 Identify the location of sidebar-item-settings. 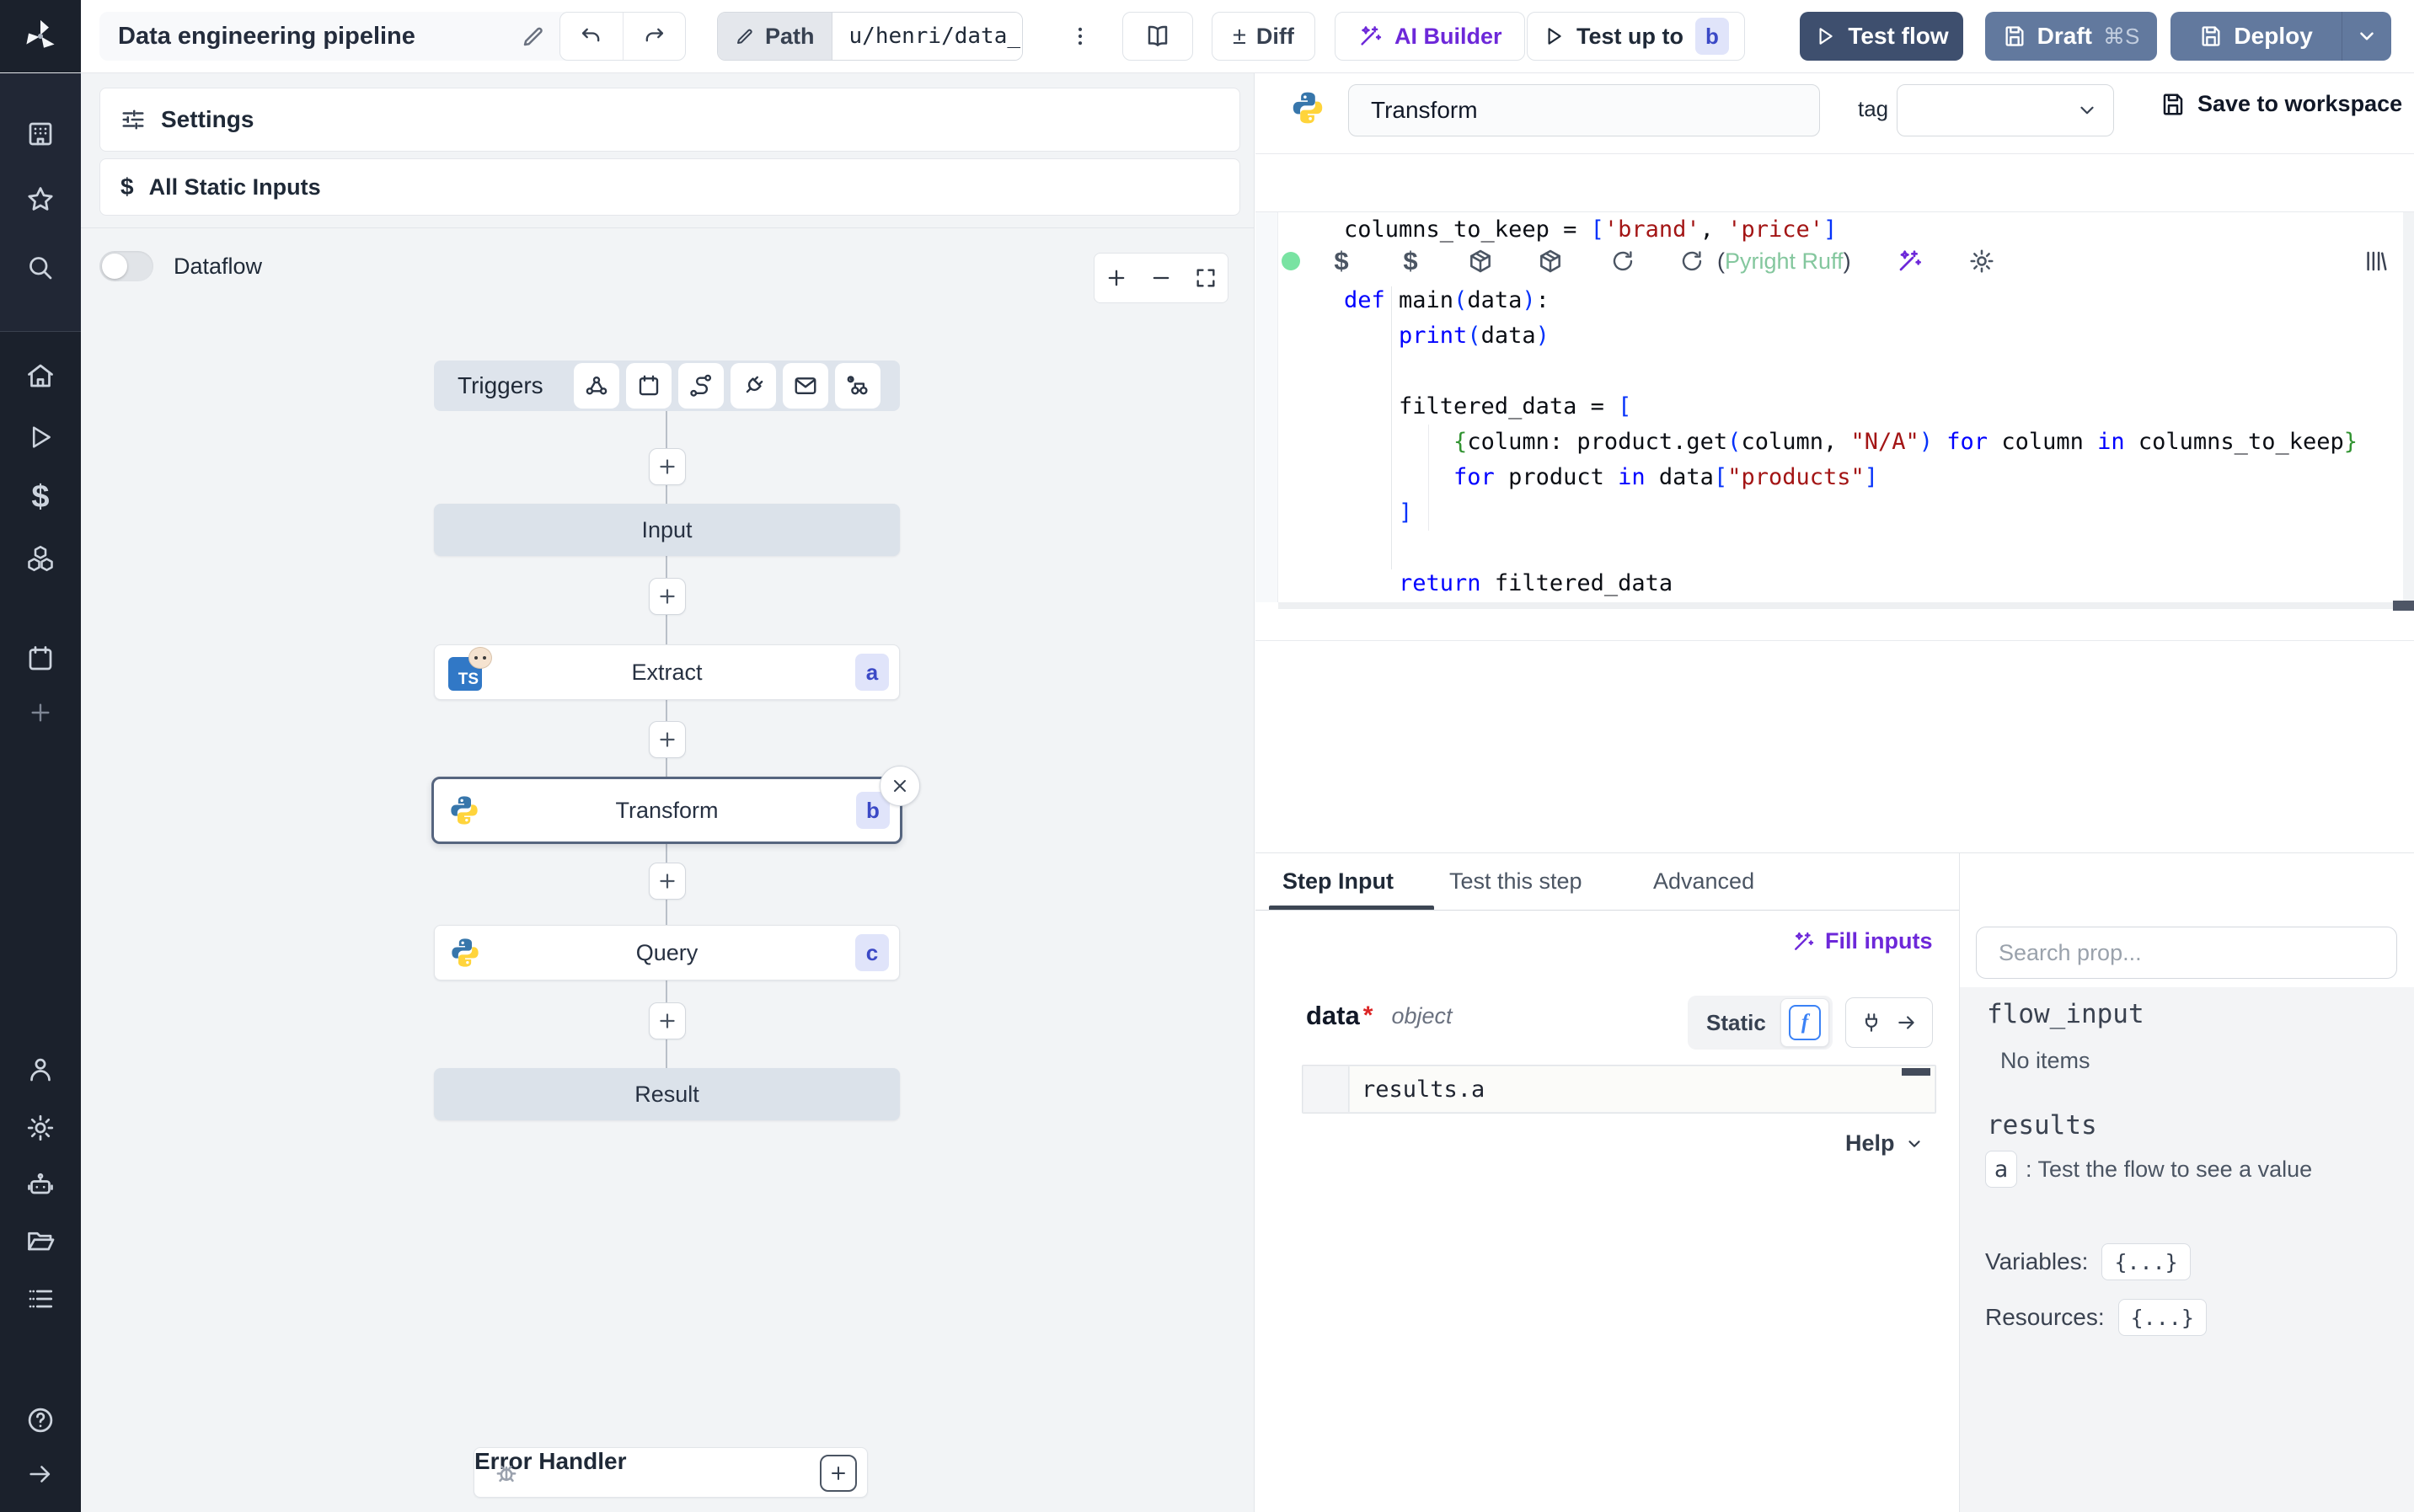
(40, 1127).